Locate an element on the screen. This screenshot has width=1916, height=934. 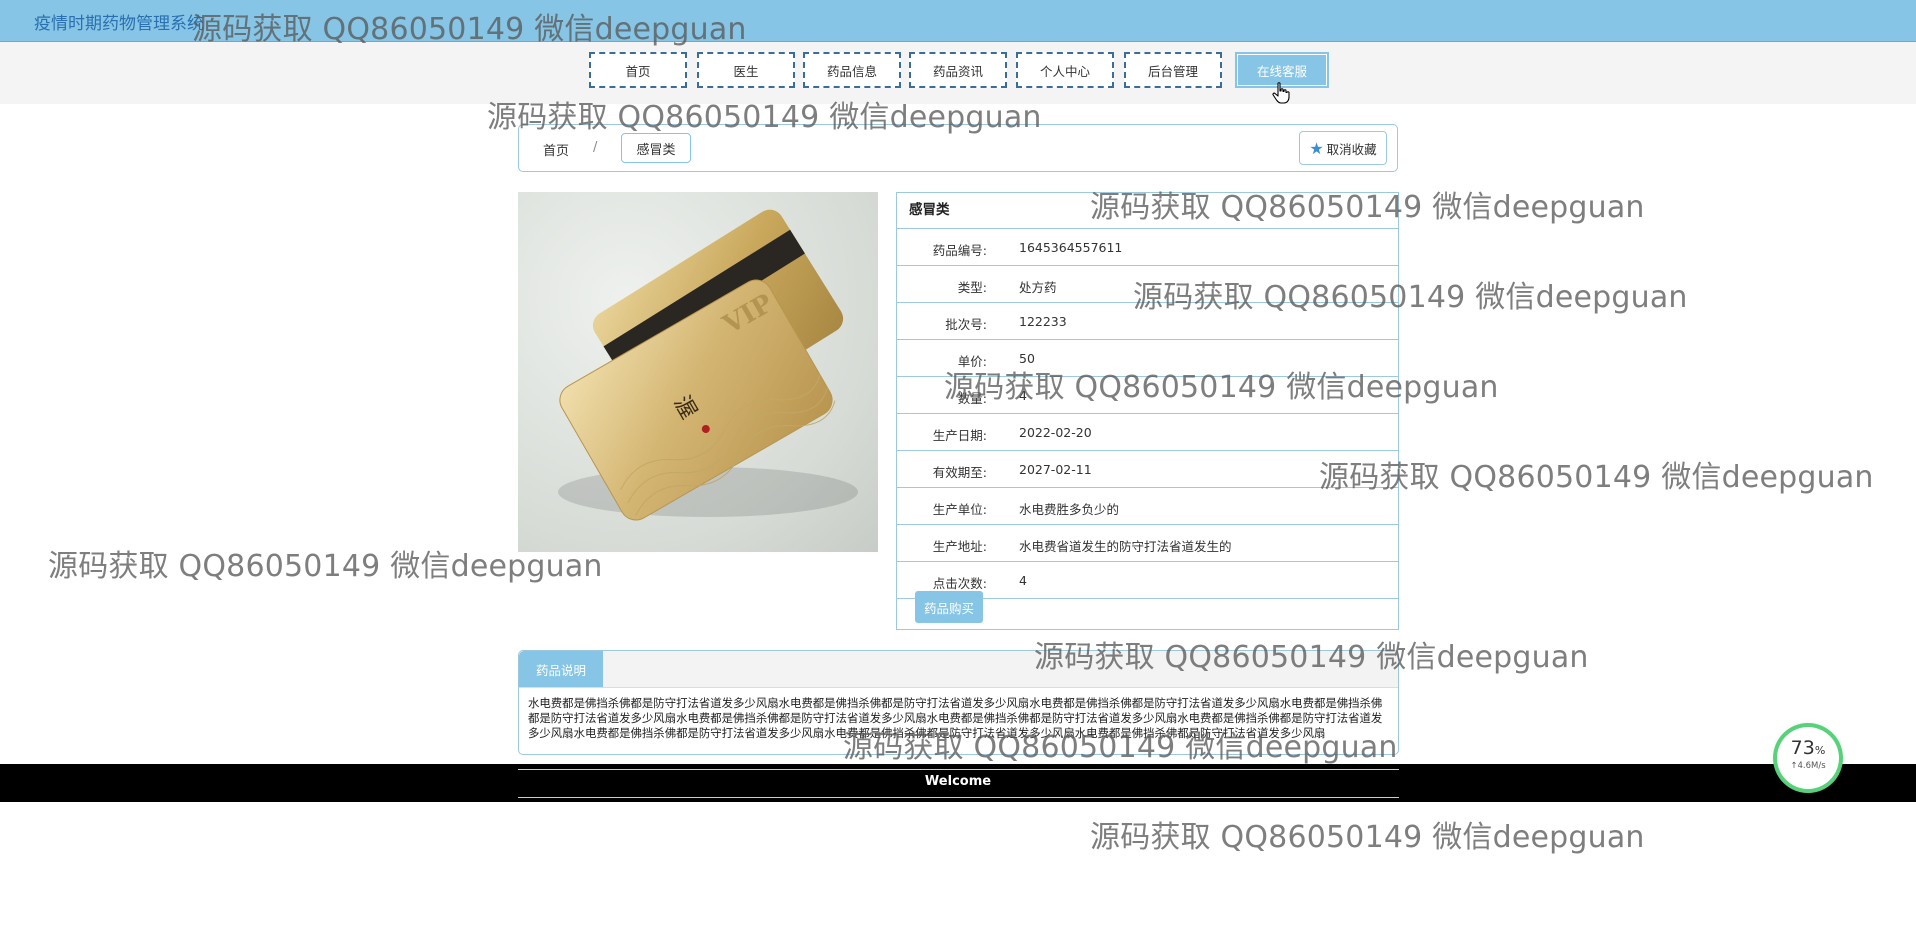
detail-row-address: 生产地址: 水电费省道发生的防守打法省道发生的 is located at coordinates (1147, 543).